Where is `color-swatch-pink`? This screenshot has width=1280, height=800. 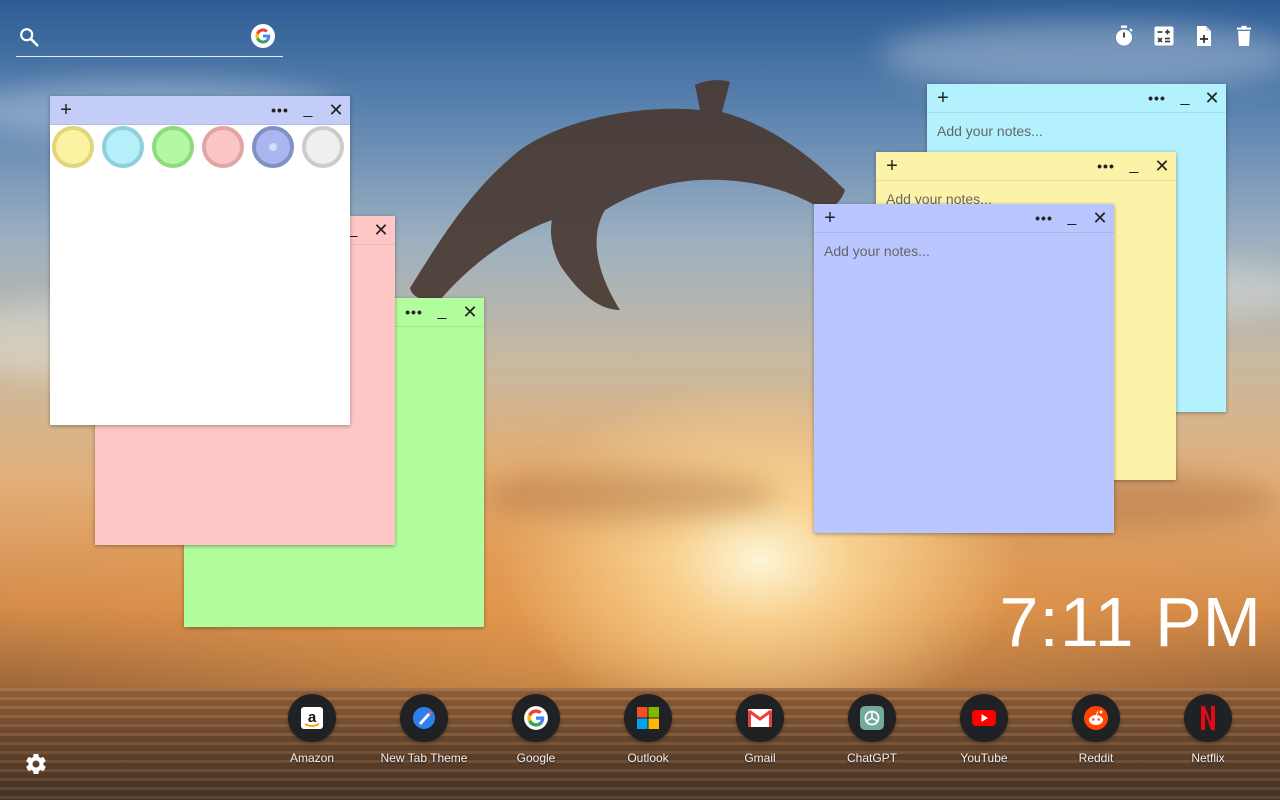
color-swatch-pink is located at coordinates (223, 147).